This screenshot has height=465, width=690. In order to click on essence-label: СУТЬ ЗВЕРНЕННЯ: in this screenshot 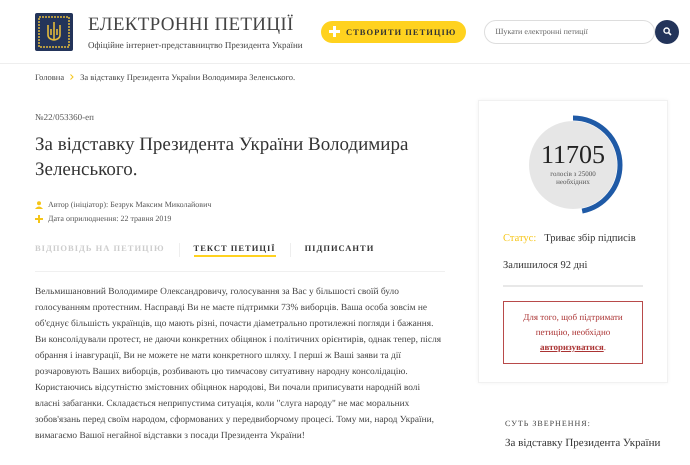, I will do `click(548, 423)`.